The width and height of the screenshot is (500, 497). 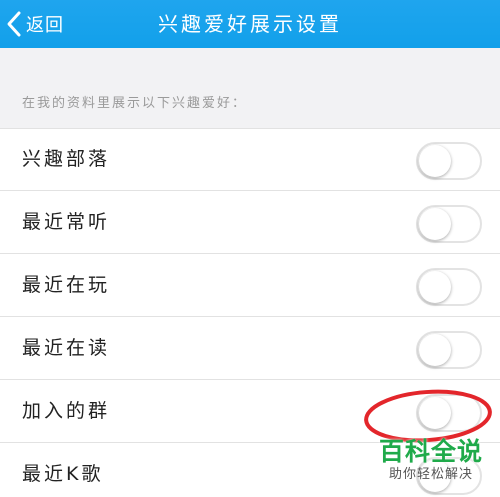 I want to click on recent-reading-toggle, so click(x=449, y=350).